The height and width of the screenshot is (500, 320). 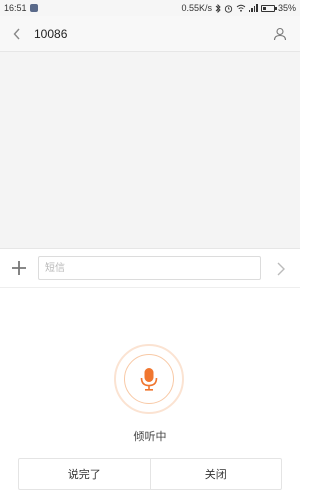 I want to click on signal-icon, so click(x=253, y=8).